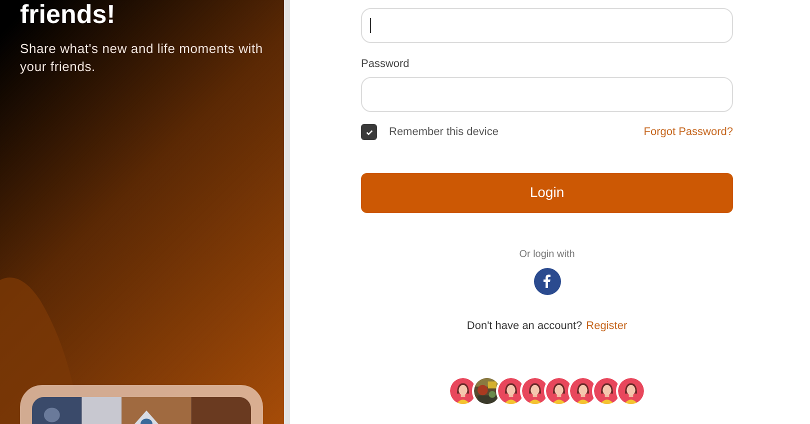 This screenshot has height=424, width=810. I want to click on password-field, so click(547, 94).